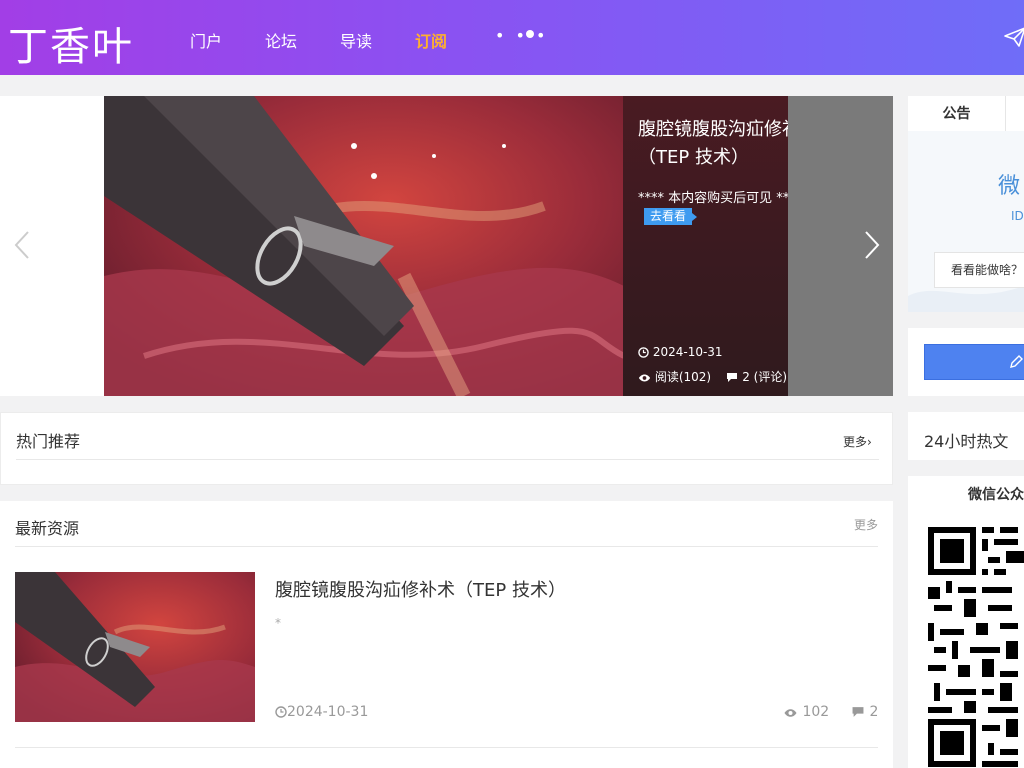 This screenshot has width=1024, height=768. Describe the element at coordinates (816, 712) in the screenshot. I see `resource-views-count: 102` at that location.